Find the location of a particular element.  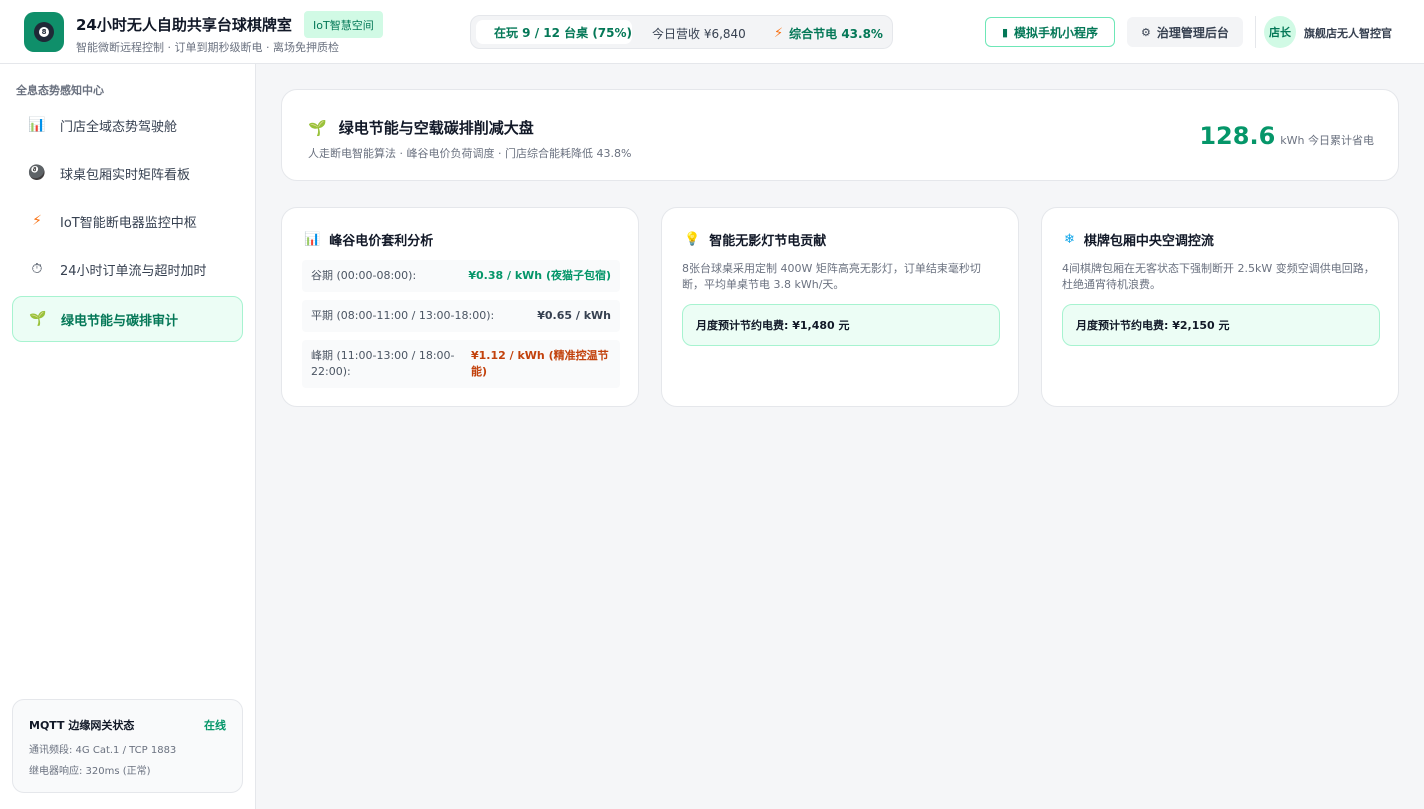

energy-saved-metric: 128.6 kWh 今日累计省电 is located at coordinates (1286, 136).